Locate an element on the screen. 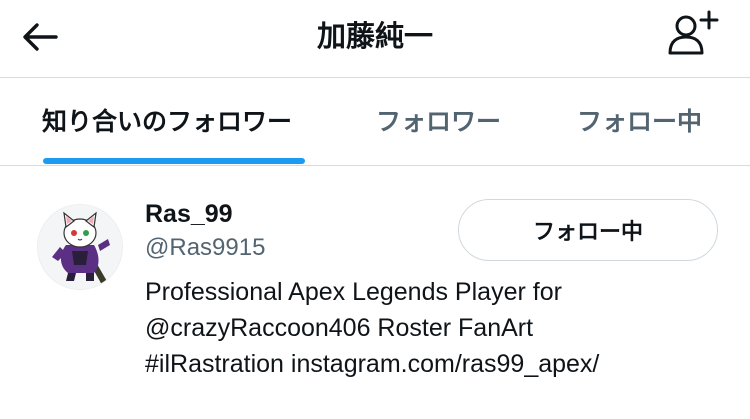  avatar is located at coordinates (80, 247).